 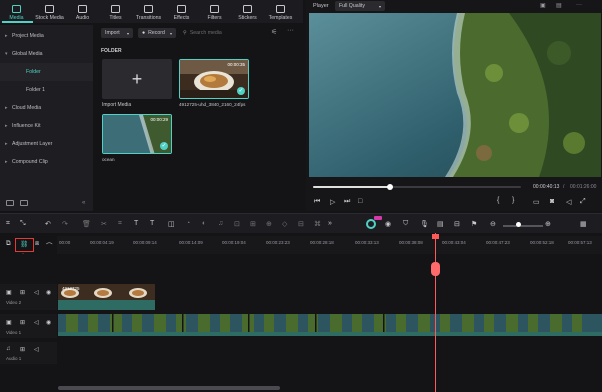 I want to click on more-tools-icon: », so click(x=330, y=223).